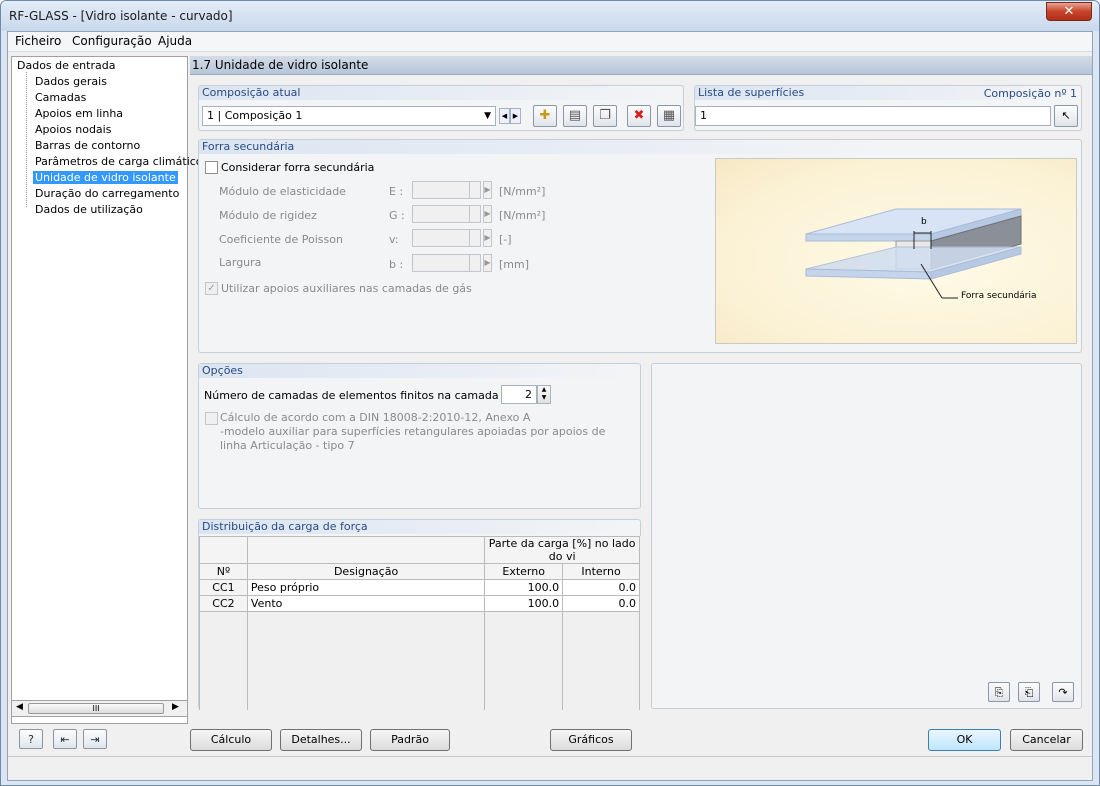  I want to click on glass-unit-illustration, so click(913, 253).